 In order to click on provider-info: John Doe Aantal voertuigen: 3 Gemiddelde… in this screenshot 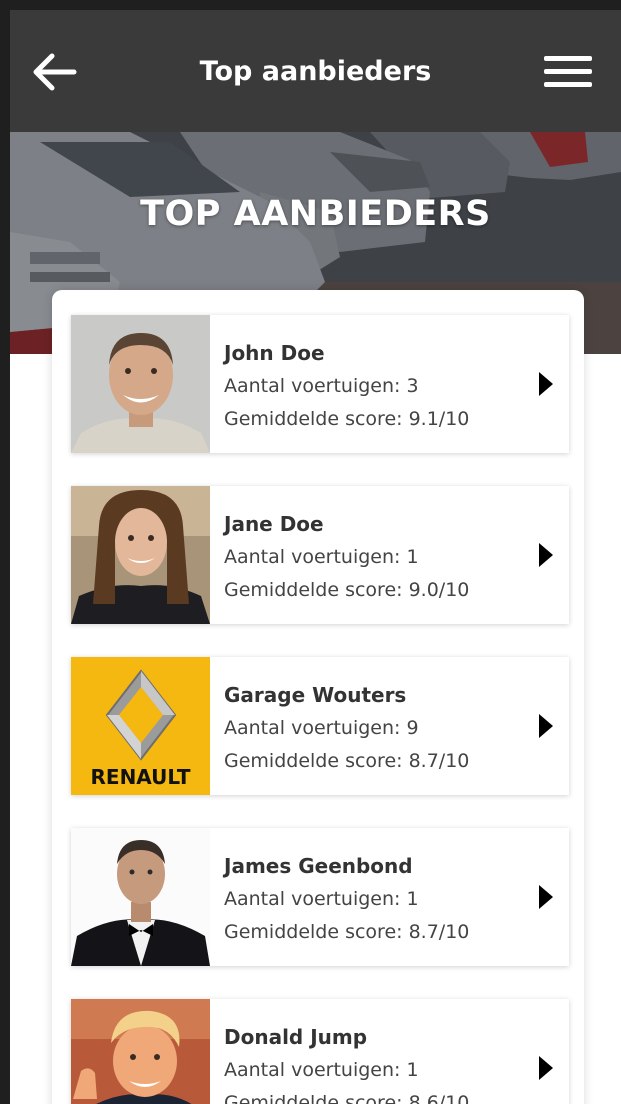, I will do `click(379, 386)`.